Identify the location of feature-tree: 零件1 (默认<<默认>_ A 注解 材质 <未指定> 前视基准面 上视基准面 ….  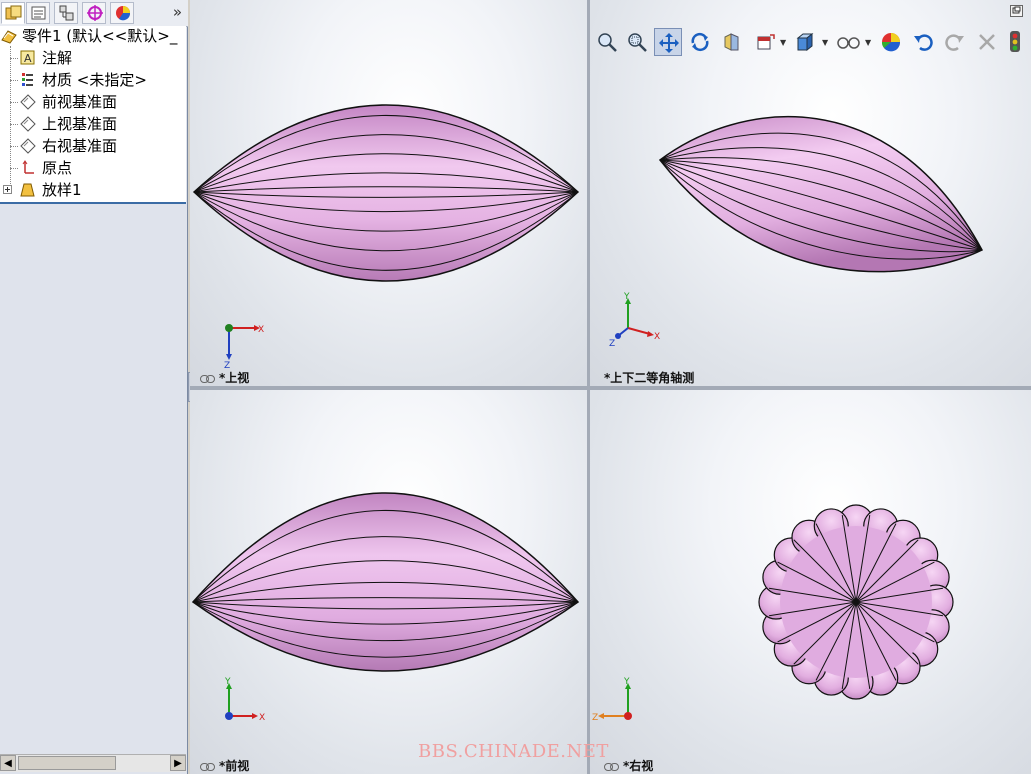
(93, 115).